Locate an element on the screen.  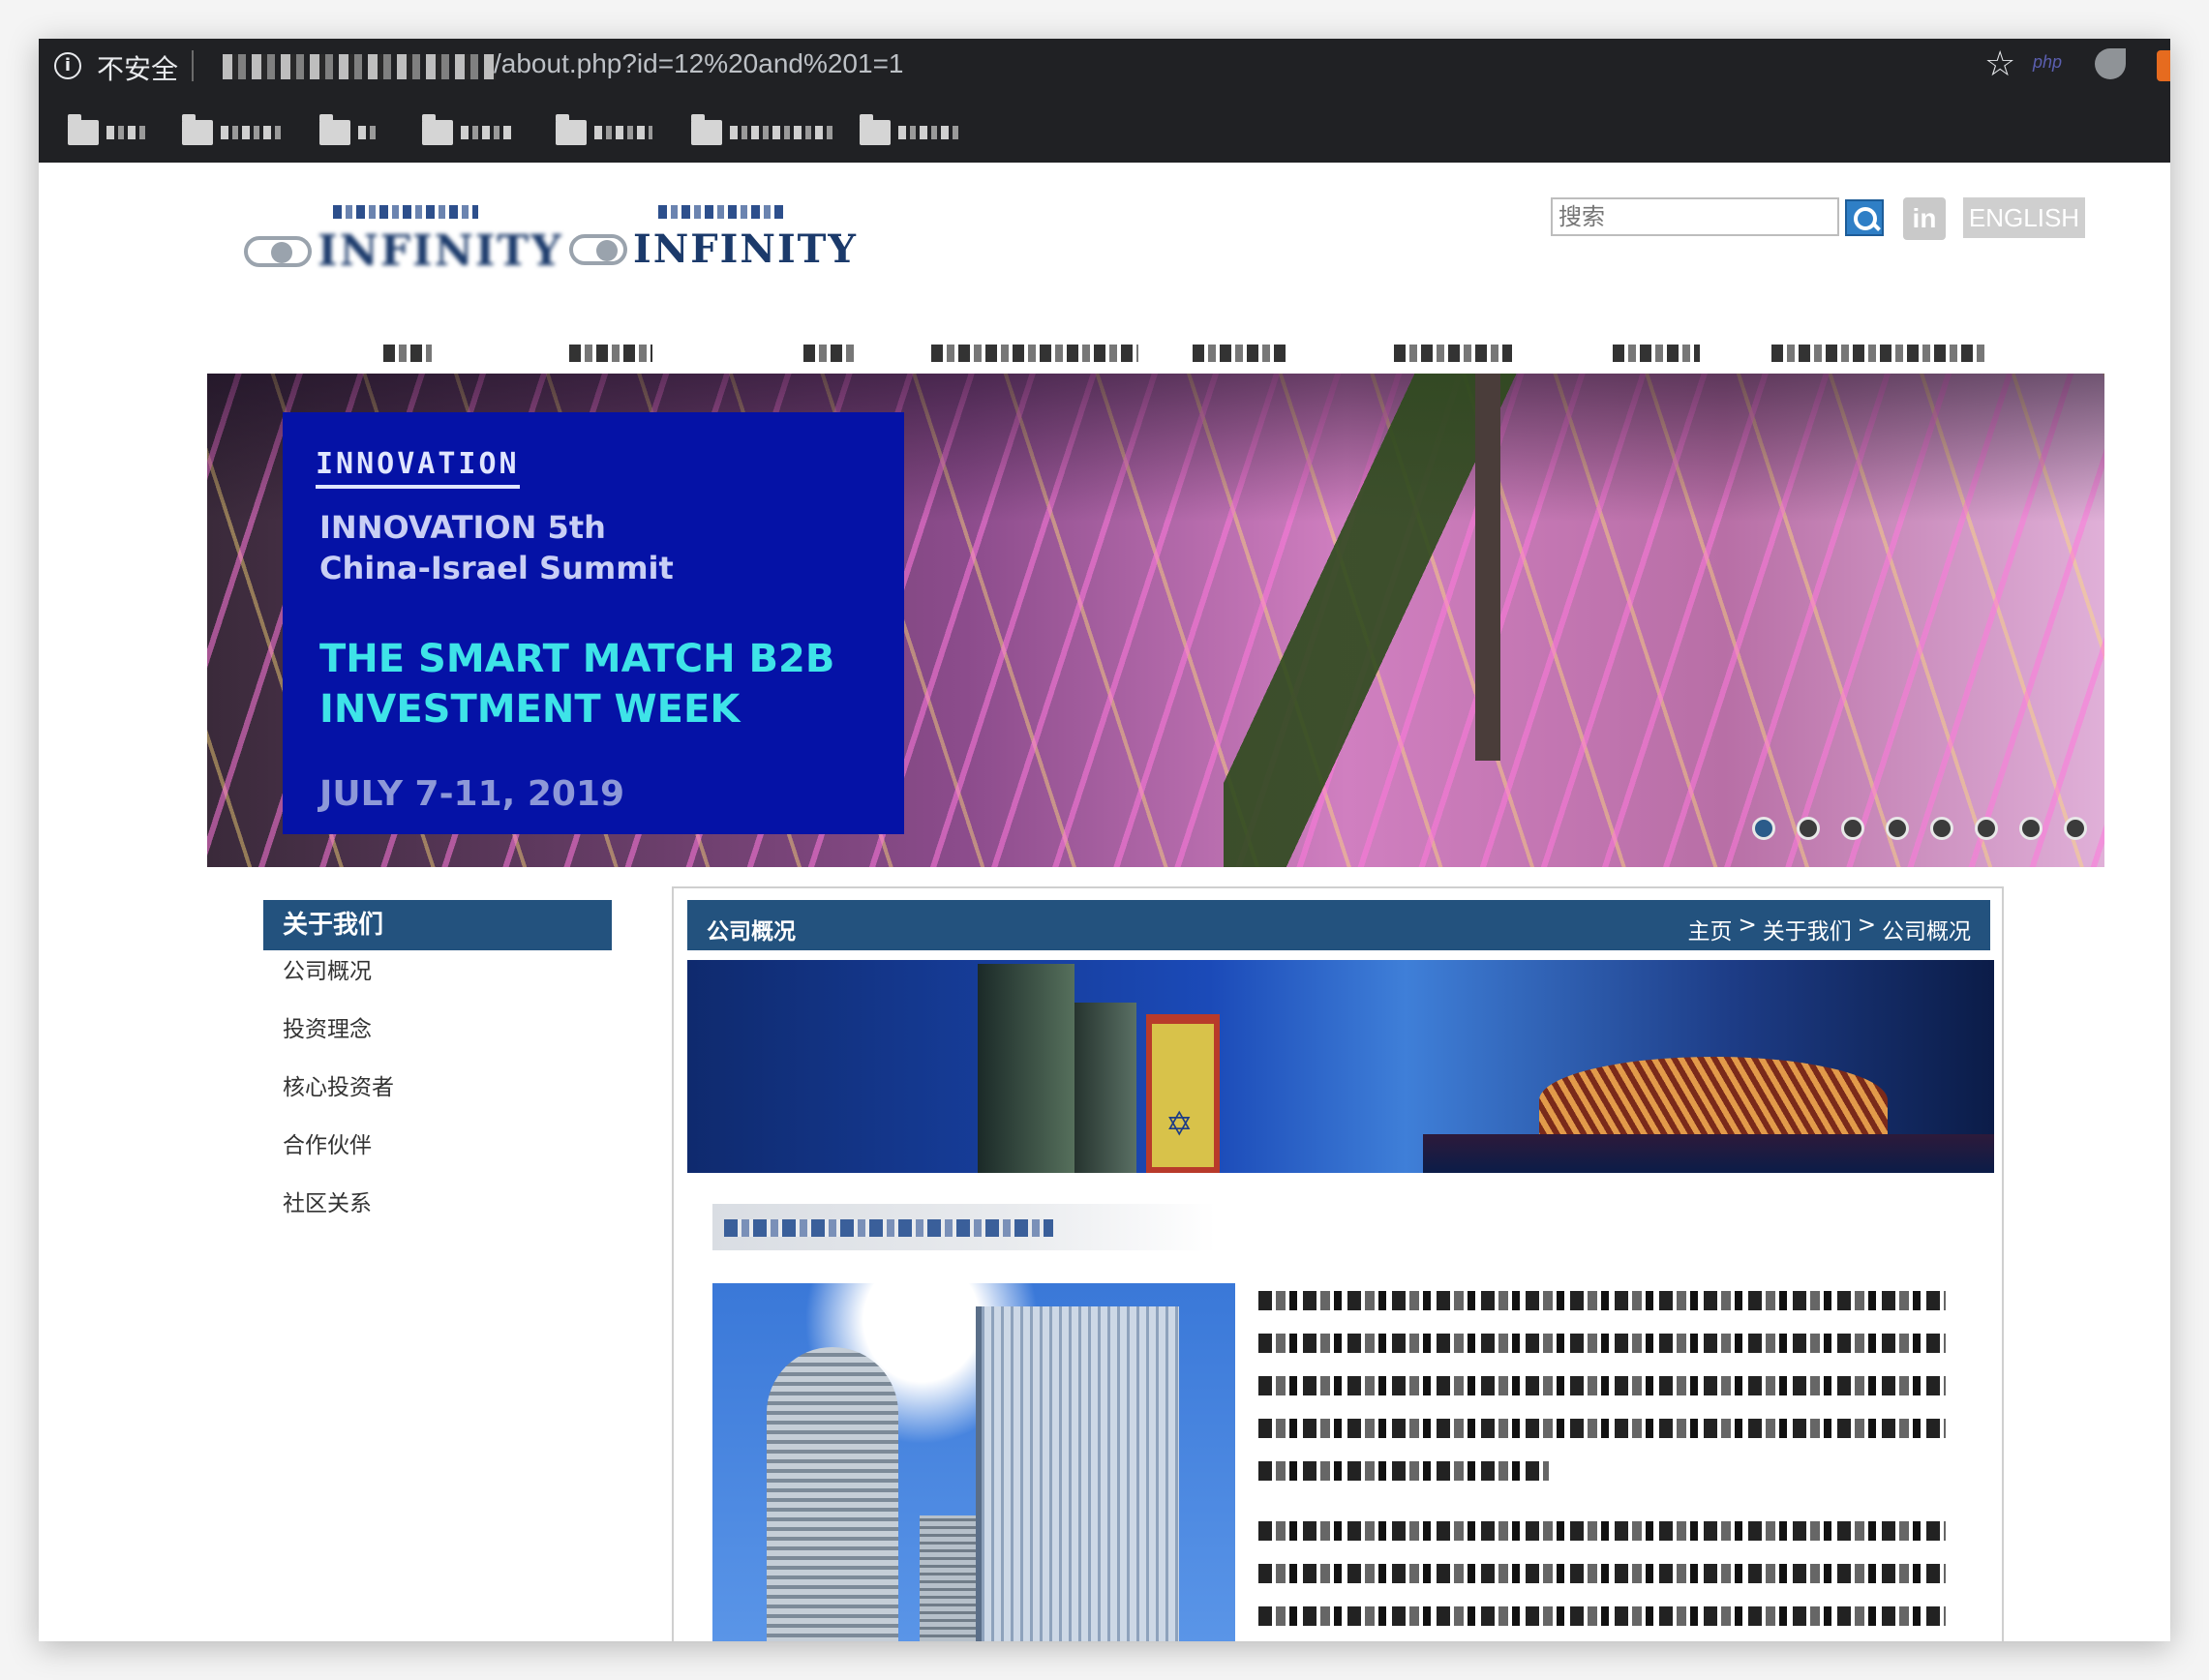
security-label: 不安全 is located at coordinates (137, 67).